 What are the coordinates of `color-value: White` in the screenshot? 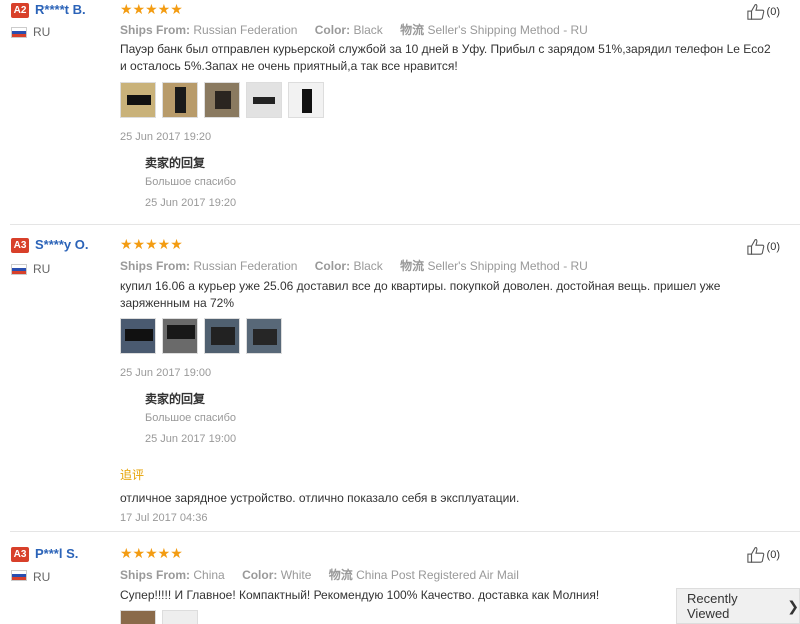 It's located at (296, 575).